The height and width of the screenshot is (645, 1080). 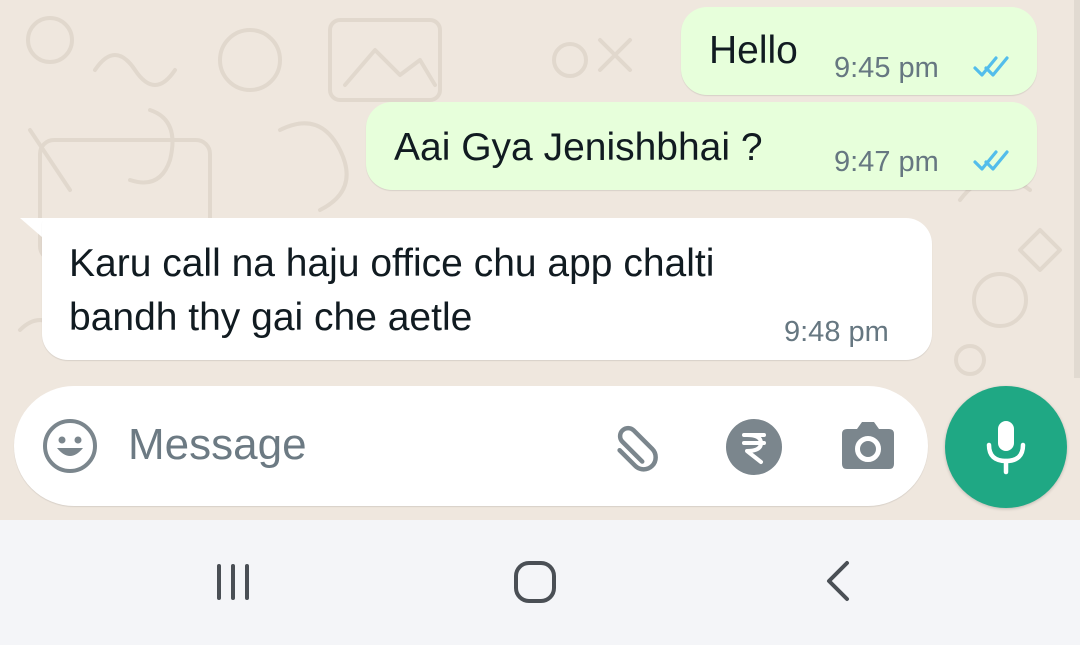 What do you see at coordinates (1077, 189) in the screenshot?
I see `scroll-edge` at bounding box center [1077, 189].